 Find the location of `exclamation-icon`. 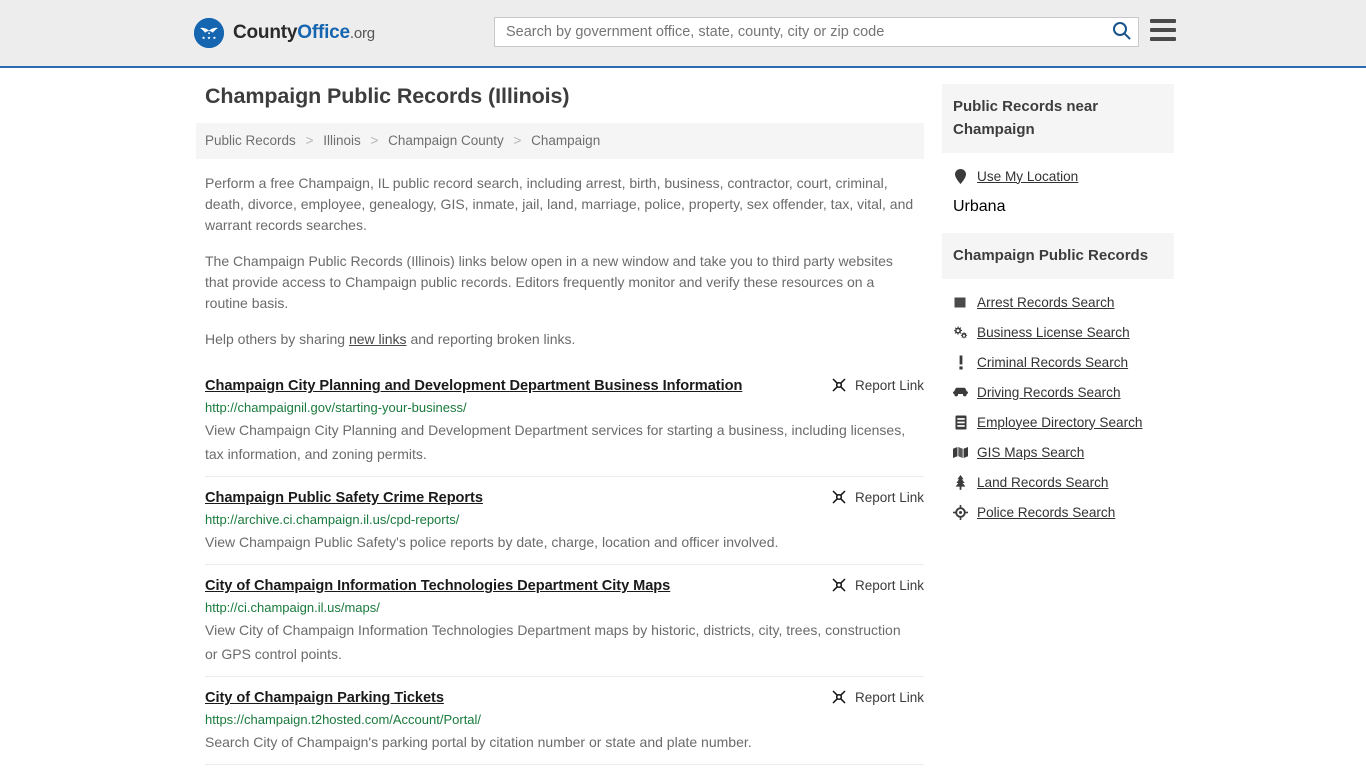

exclamation-icon is located at coordinates (960, 362).